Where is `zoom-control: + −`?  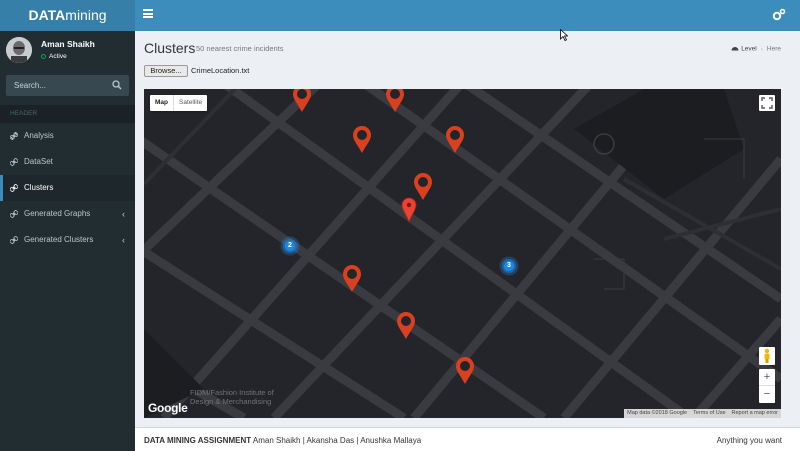 zoom-control: + − is located at coordinates (767, 386).